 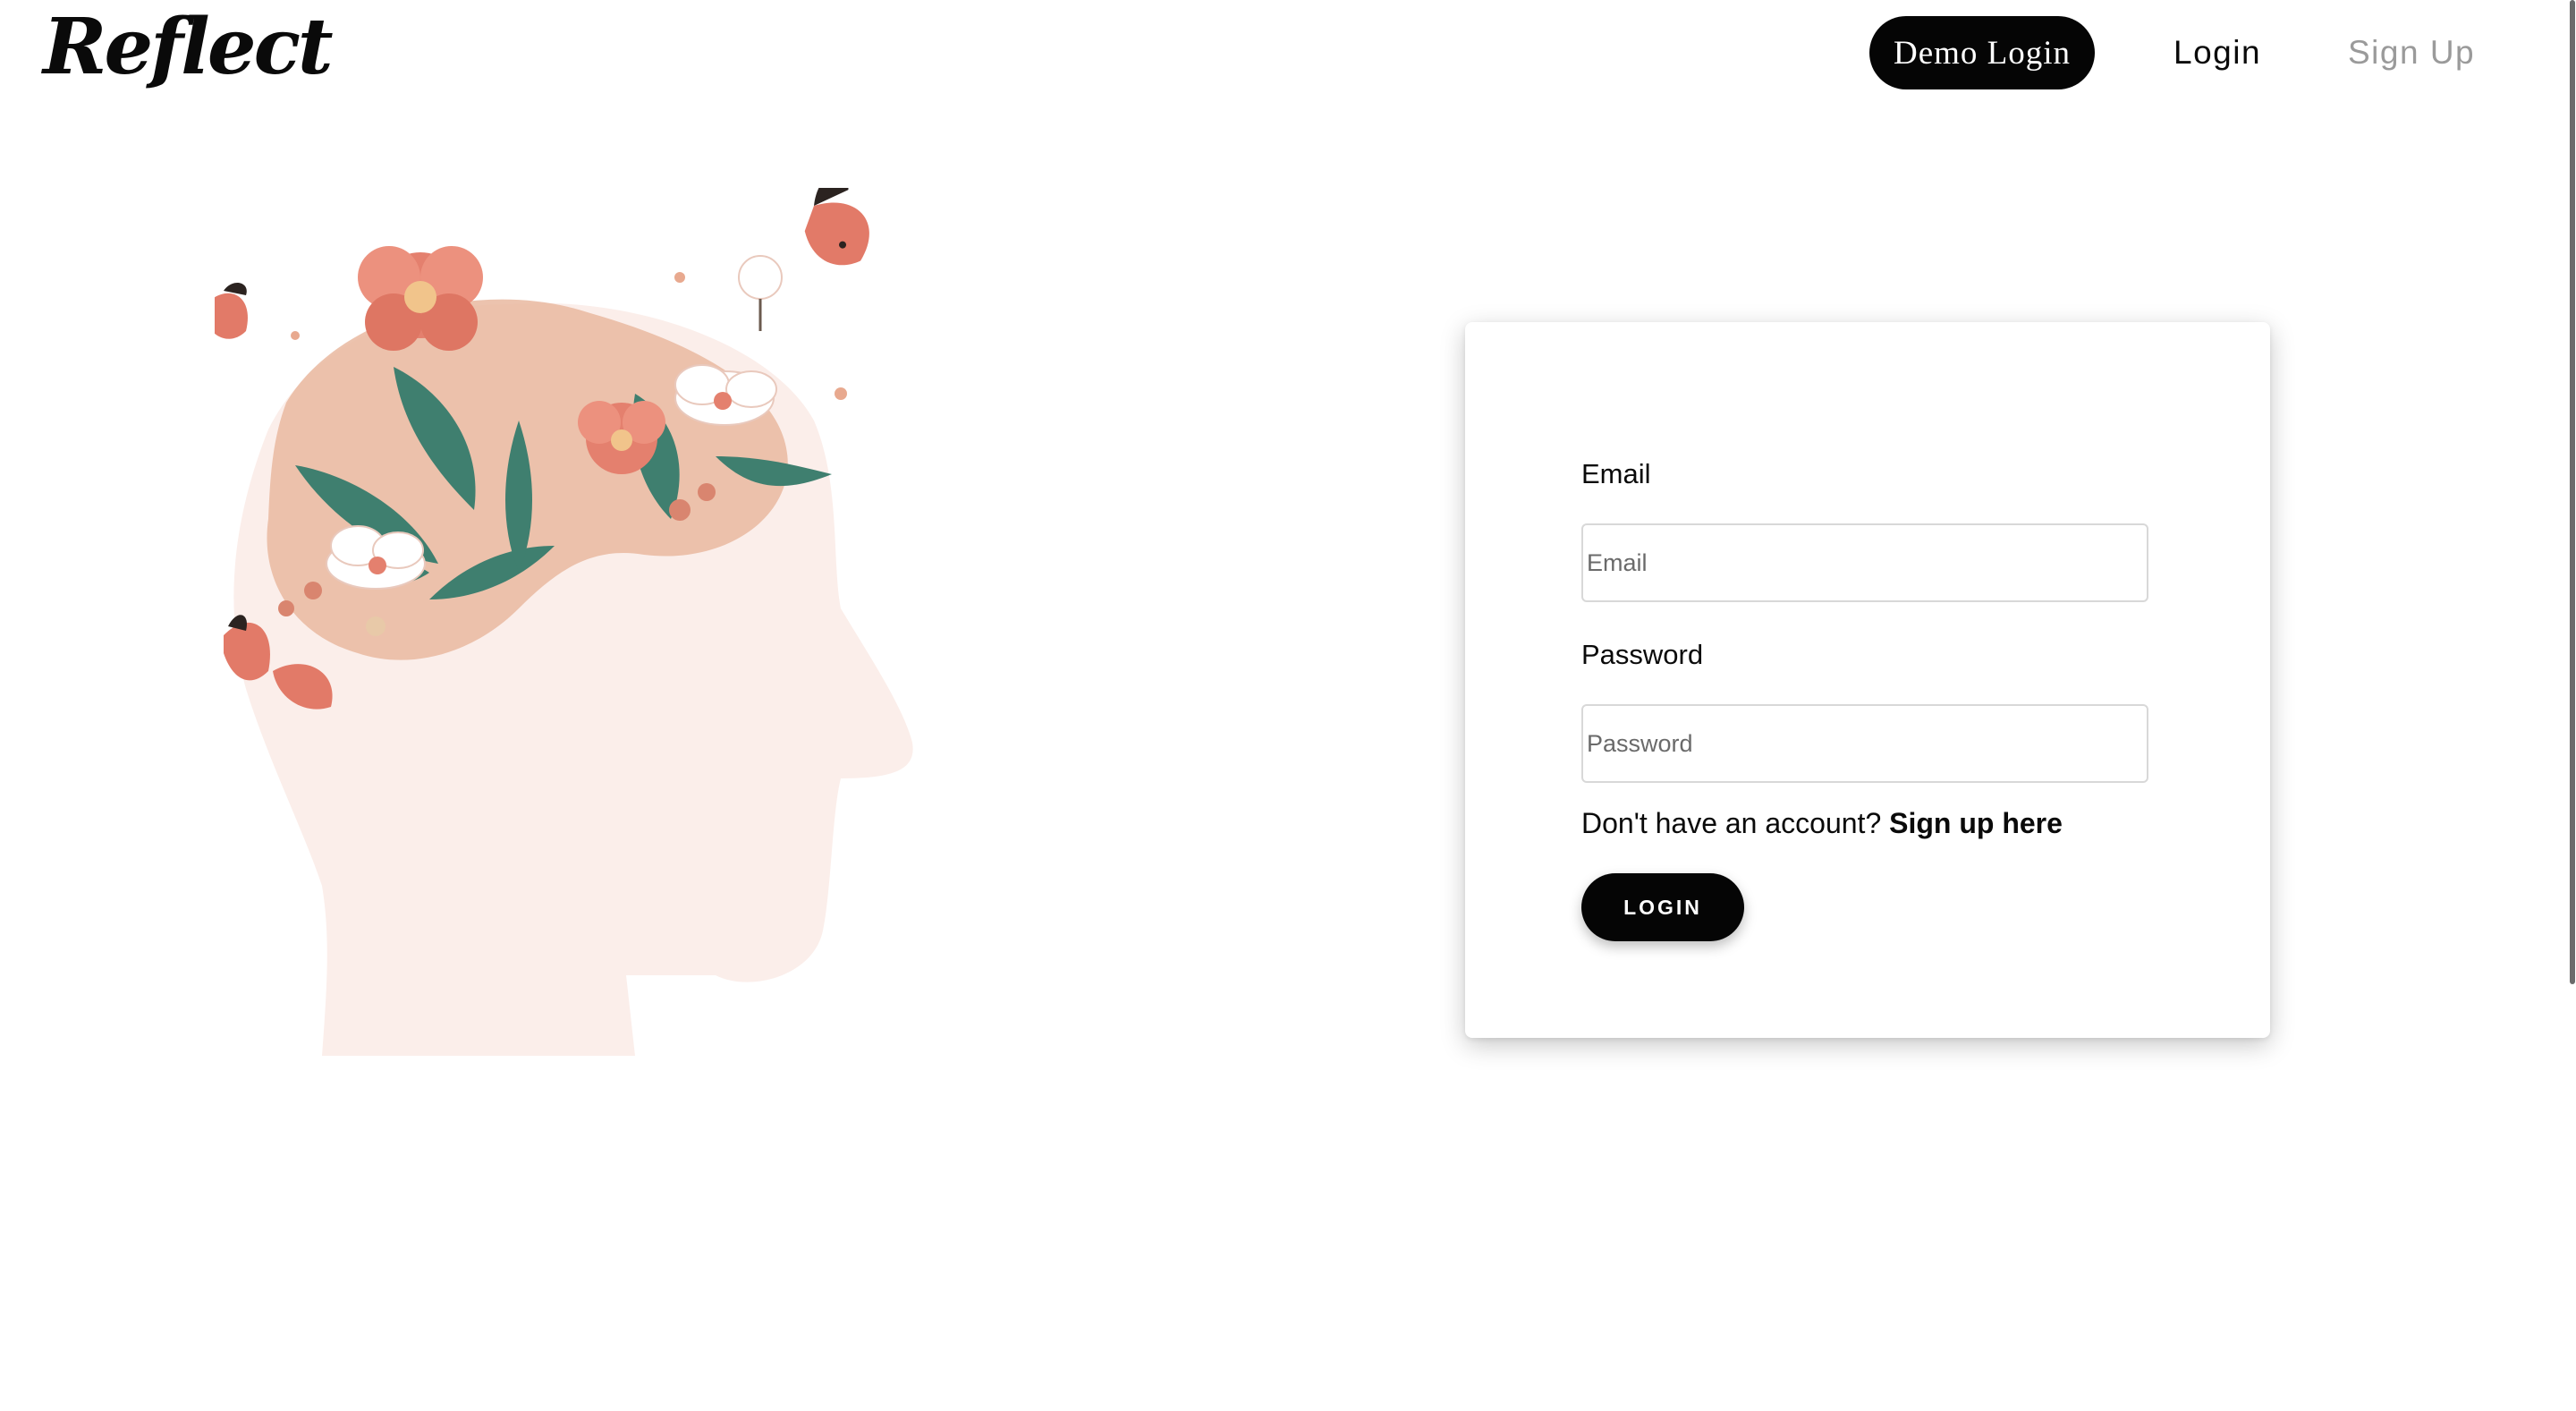 I want to click on login-submit-button: LOGIN, so click(x=1662, y=907).